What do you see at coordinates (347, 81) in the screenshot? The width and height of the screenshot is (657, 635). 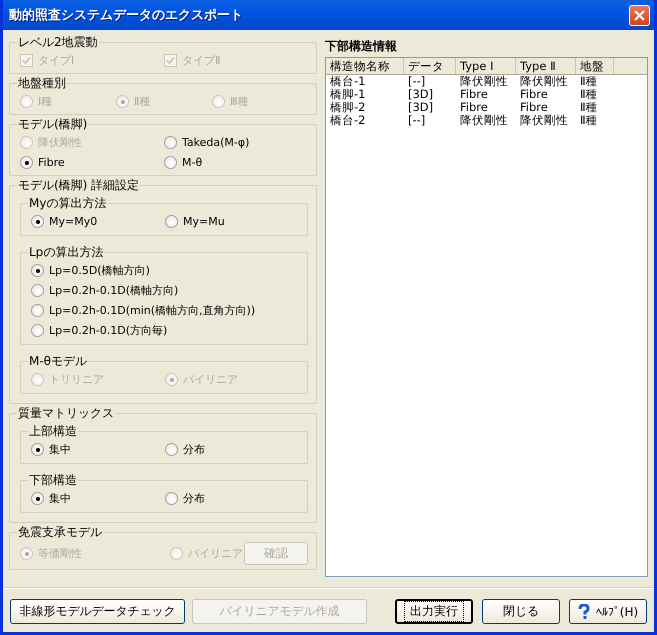 I see `table-cell-text: 橋台-1` at bounding box center [347, 81].